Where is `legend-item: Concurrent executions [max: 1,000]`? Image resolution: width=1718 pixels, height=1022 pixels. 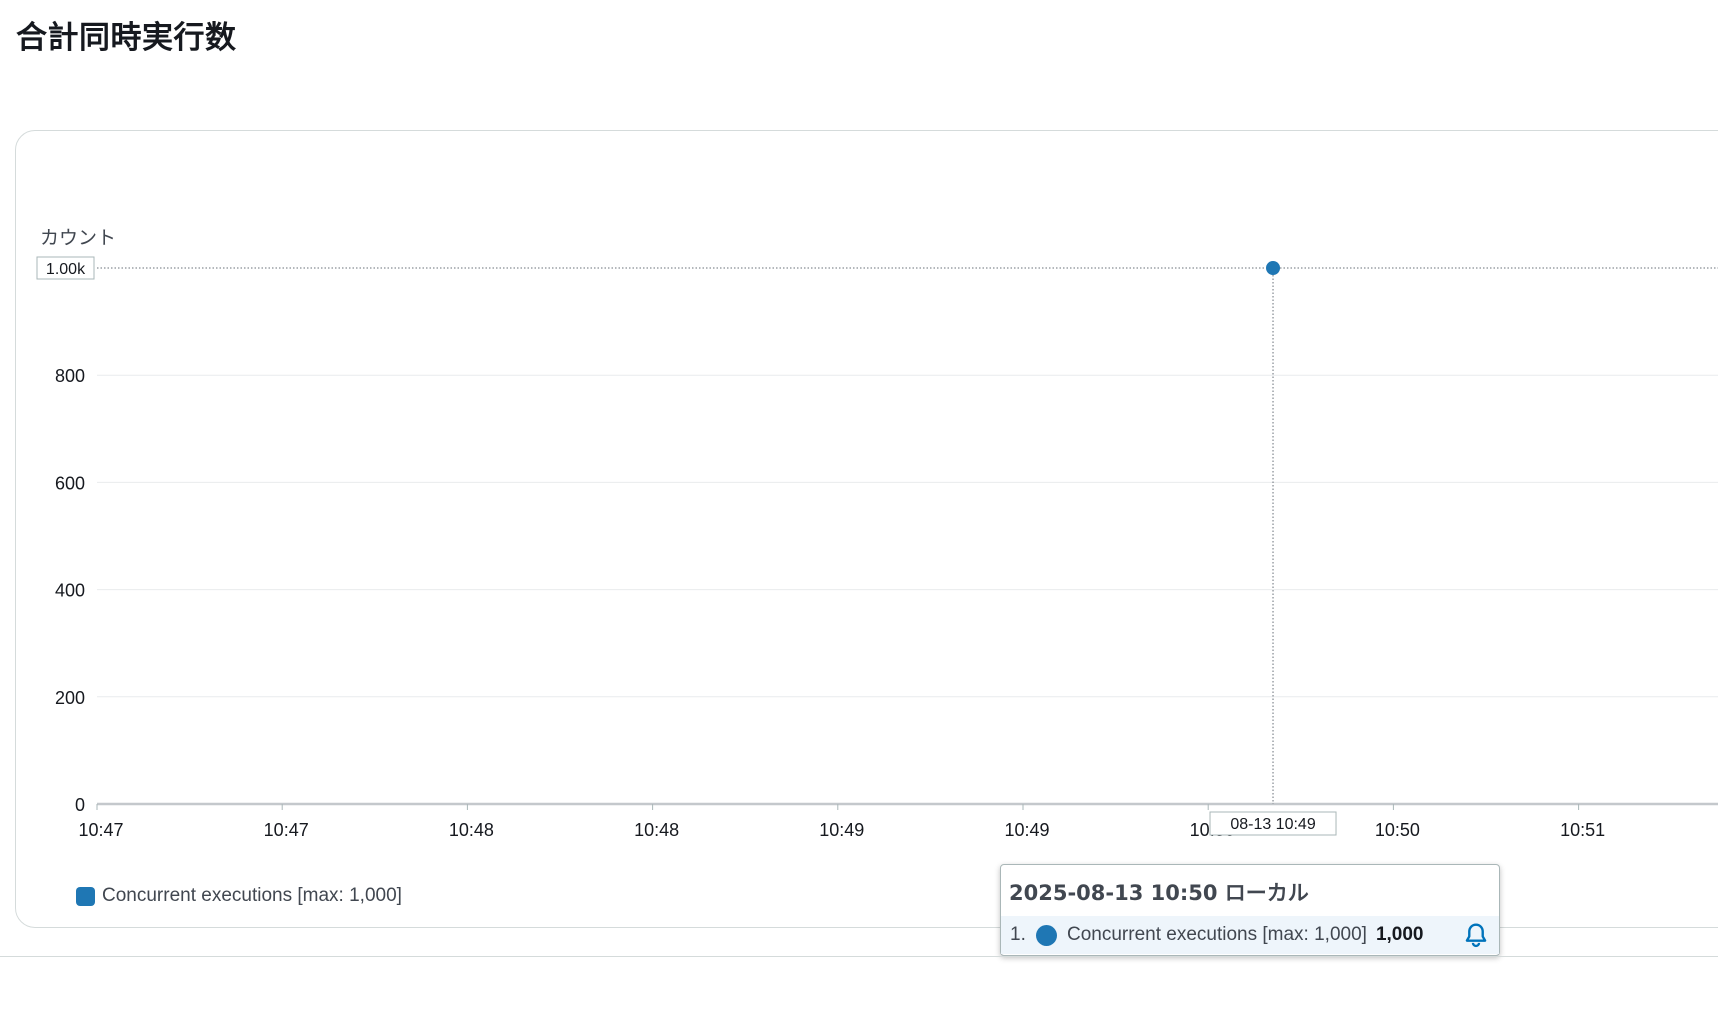
legend-item: Concurrent executions [max: 1,000] is located at coordinates (239, 896).